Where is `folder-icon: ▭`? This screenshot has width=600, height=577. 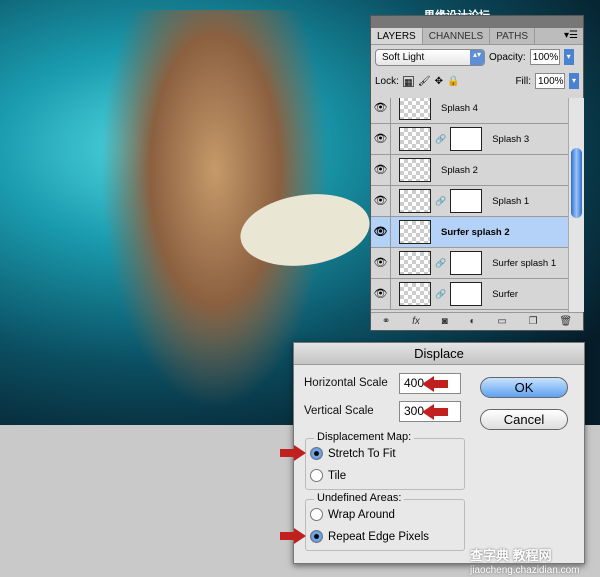
folder-icon: ▭ is located at coordinates (501, 321).